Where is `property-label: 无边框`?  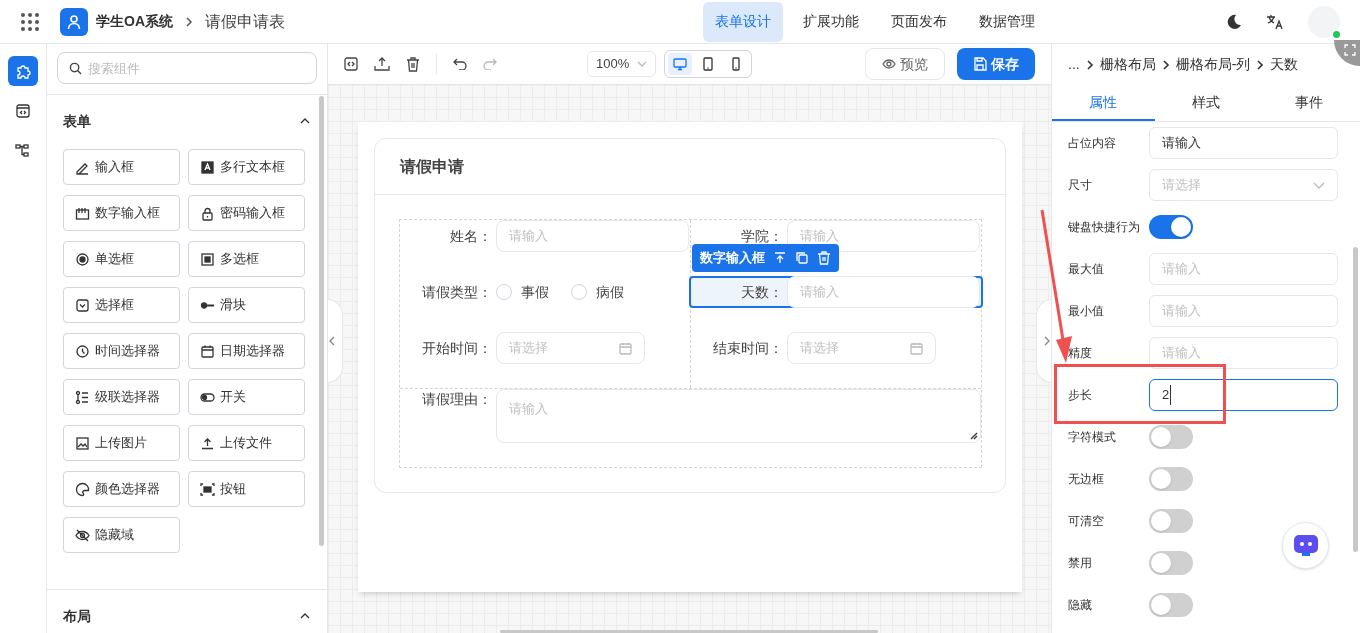 property-label: 无边框 is located at coordinates (1086, 479).